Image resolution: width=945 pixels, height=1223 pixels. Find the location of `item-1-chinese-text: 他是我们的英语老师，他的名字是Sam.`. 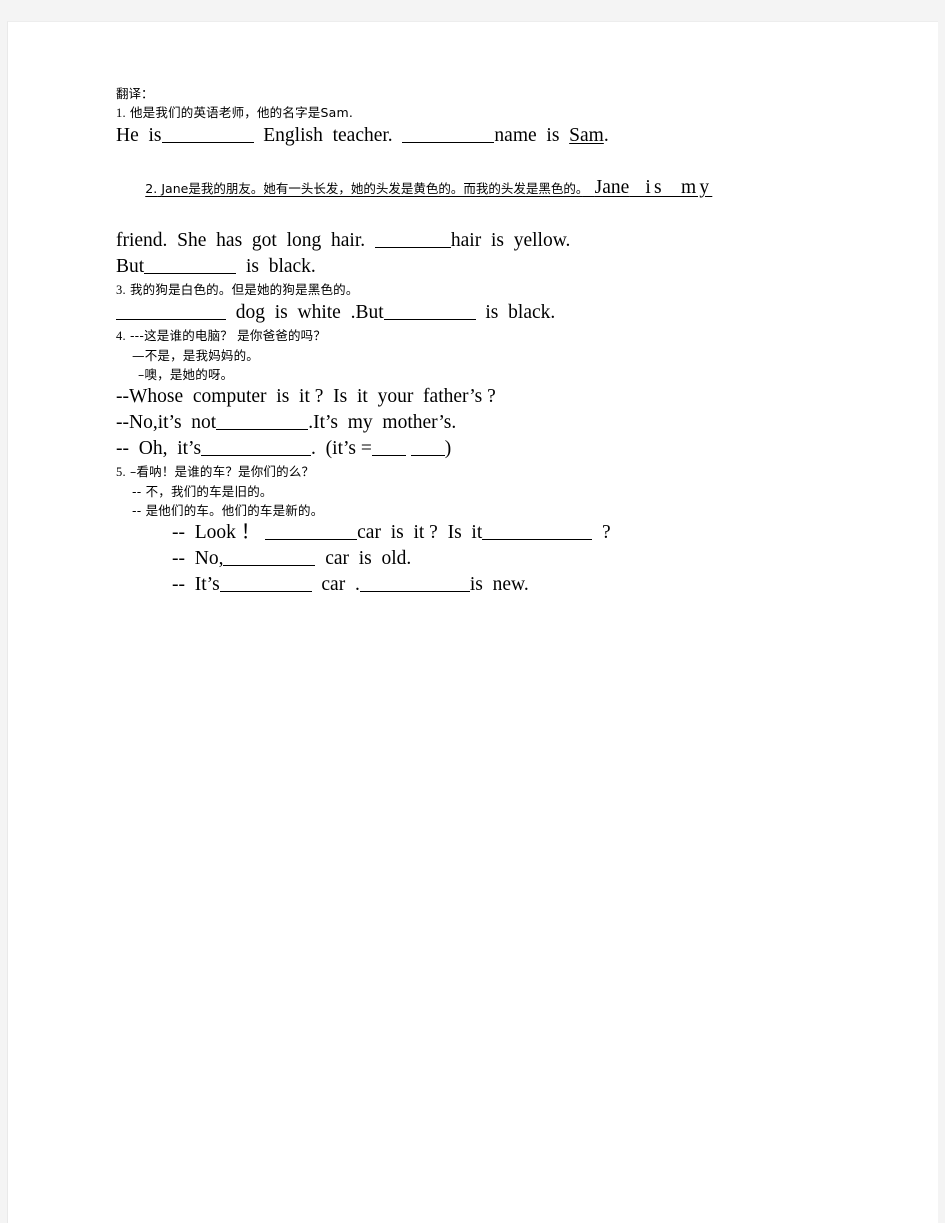

item-1-chinese-text: 他是我们的英语老师，他的名字是Sam. is located at coordinates (241, 112).